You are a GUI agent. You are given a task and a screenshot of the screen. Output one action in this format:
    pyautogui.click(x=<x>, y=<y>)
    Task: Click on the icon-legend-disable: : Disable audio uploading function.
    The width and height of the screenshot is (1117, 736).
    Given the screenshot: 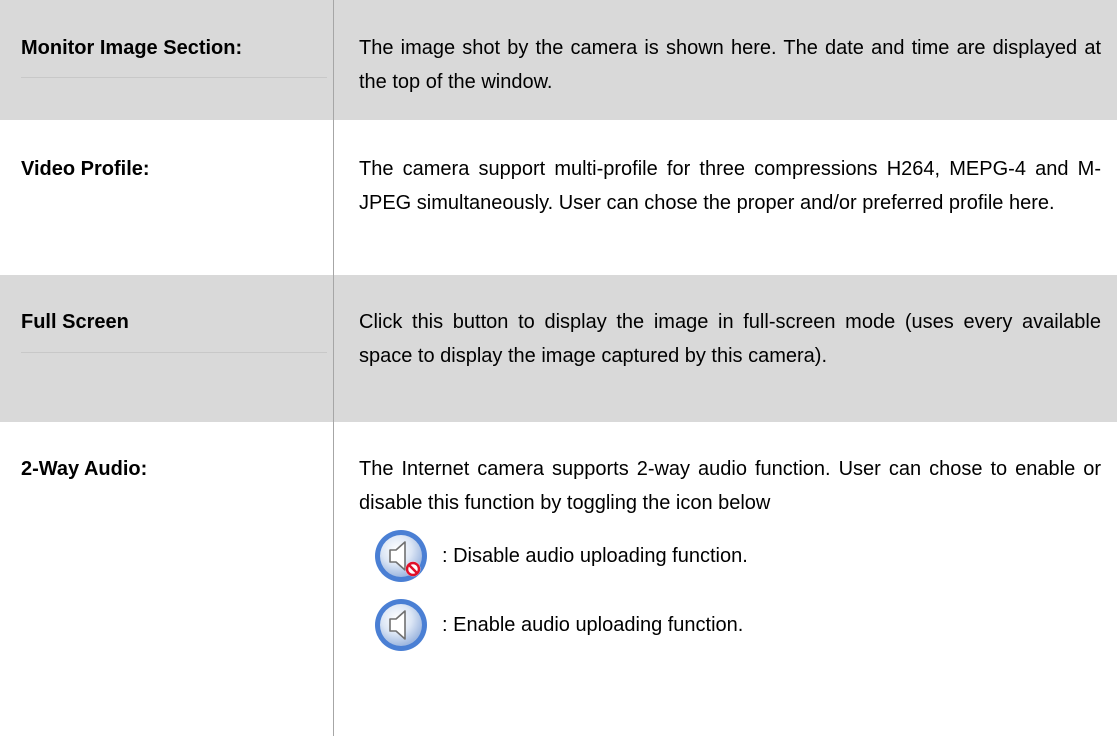 What is the action you would take?
    pyautogui.click(x=737, y=556)
    